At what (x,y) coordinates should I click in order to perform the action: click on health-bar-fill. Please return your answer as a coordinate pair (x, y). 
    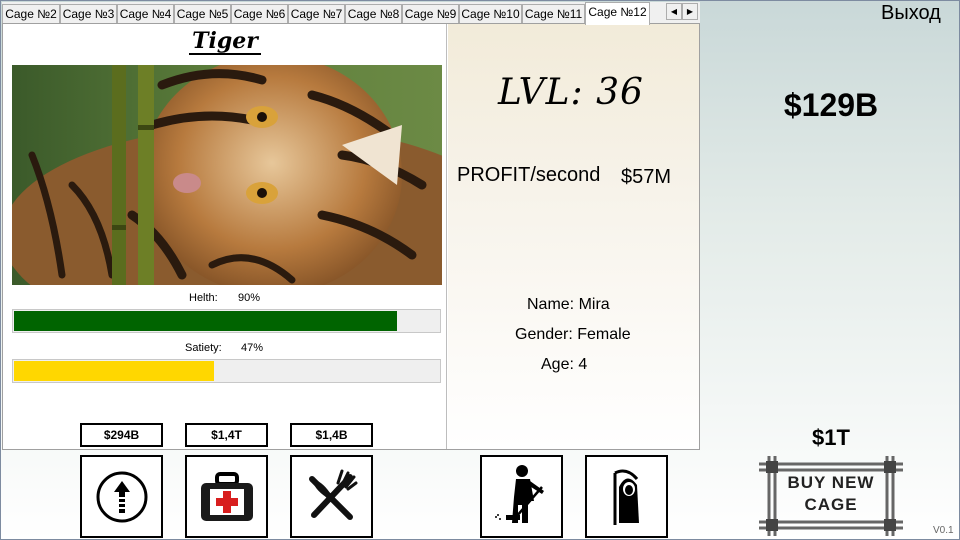
    Looking at the image, I should click on (205, 321).